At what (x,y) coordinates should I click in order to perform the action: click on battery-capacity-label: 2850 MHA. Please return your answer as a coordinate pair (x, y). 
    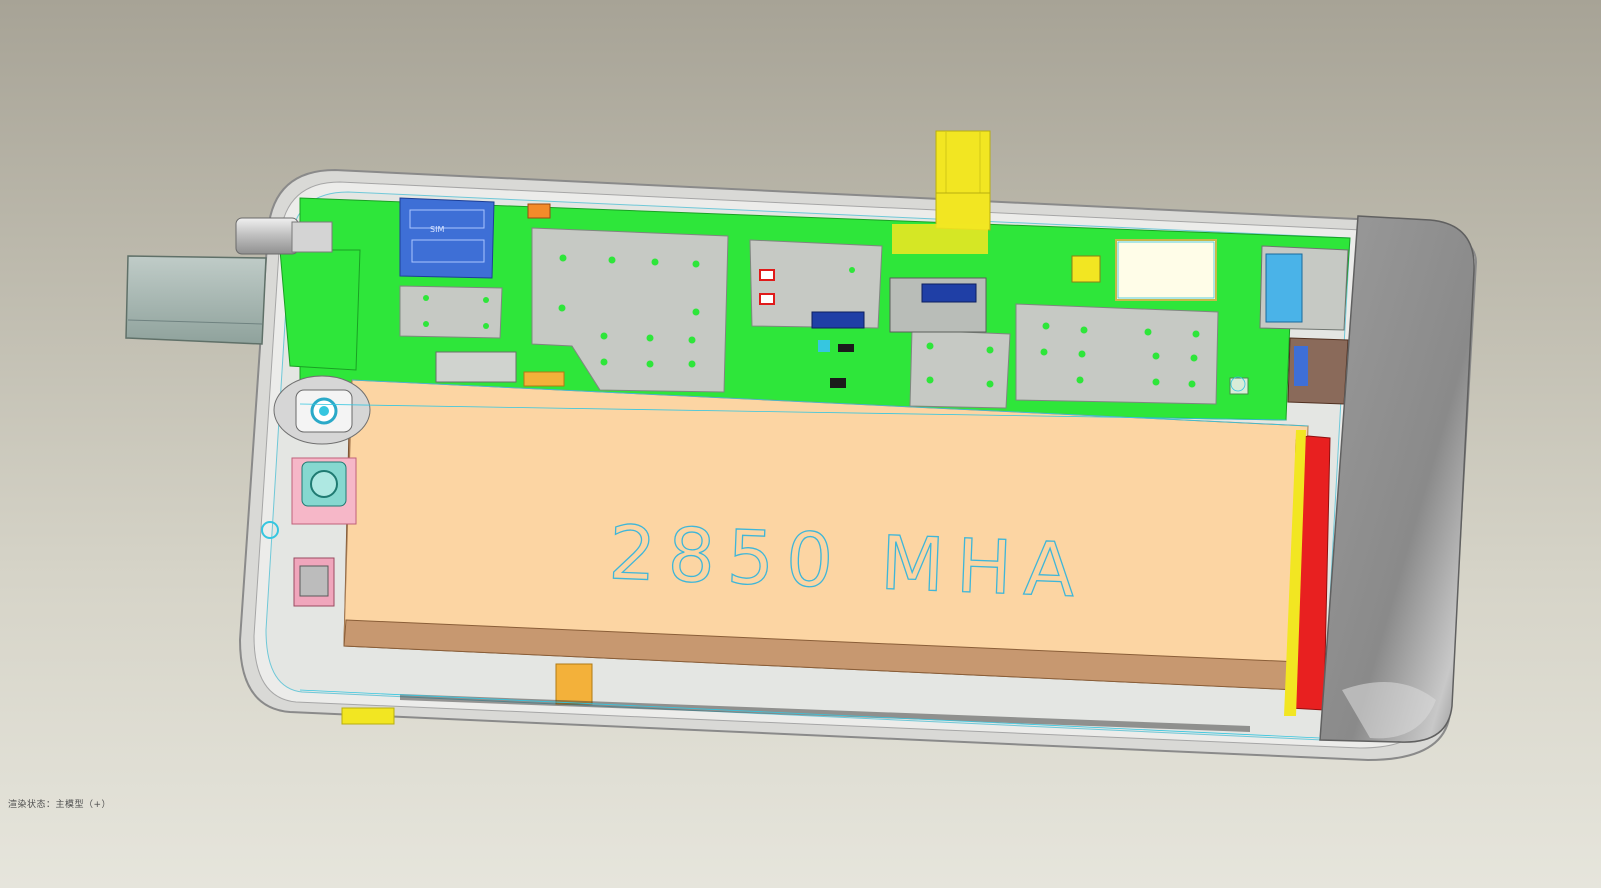
    Looking at the image, I should click on (847, 562).